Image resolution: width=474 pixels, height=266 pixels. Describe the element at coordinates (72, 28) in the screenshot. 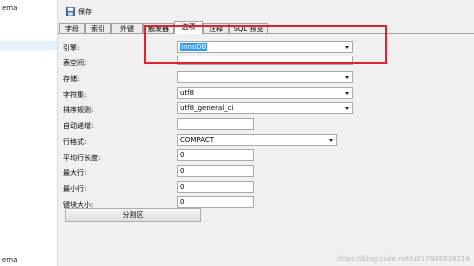

I see `tab-fields: 字段` at that location.